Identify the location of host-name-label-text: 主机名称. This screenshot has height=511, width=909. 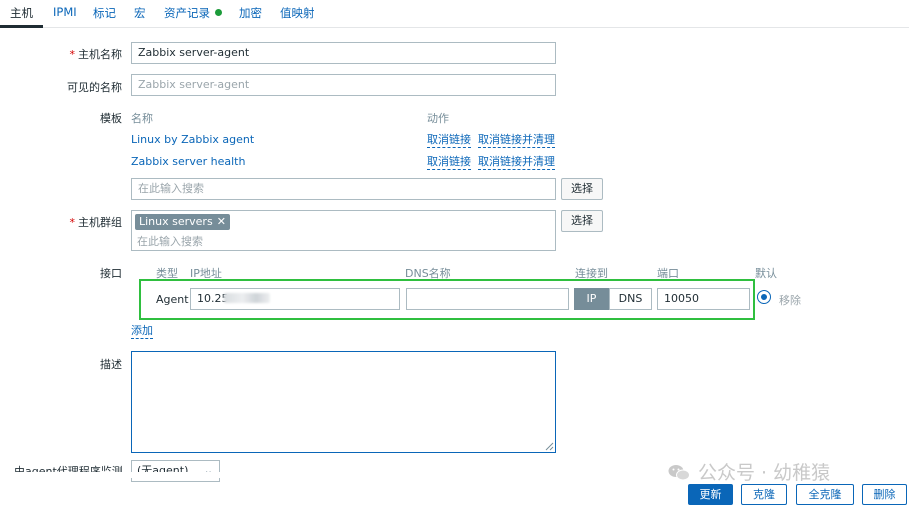
(100, 54).